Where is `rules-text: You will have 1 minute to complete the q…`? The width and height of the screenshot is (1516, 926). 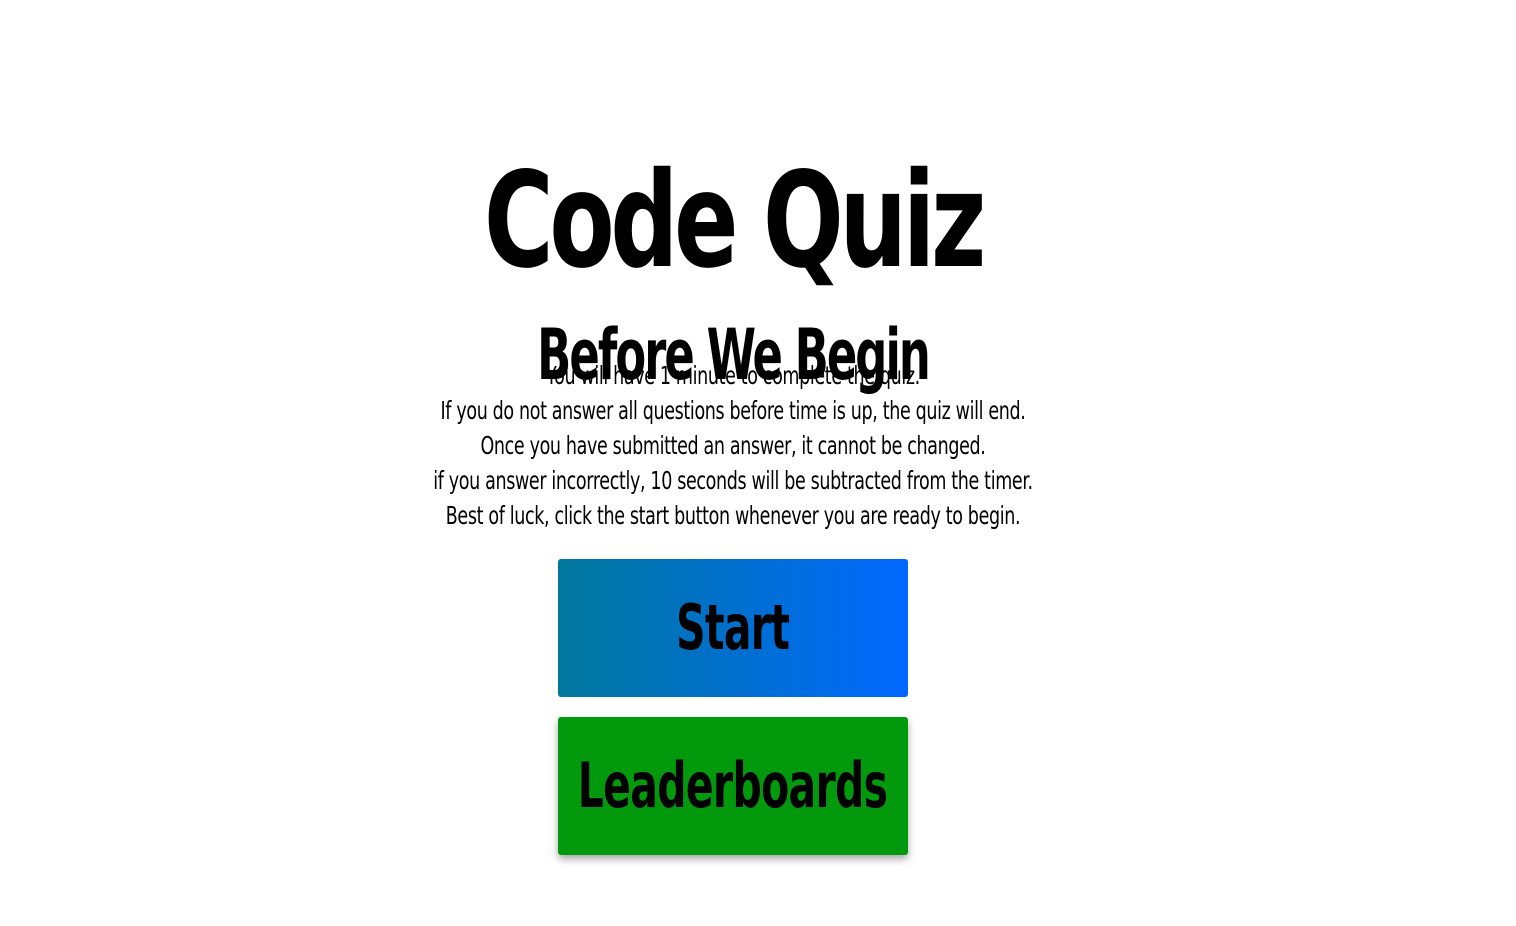
rules-text: You will have 1 minute to complete the q… is located at coordinates (733, 445).